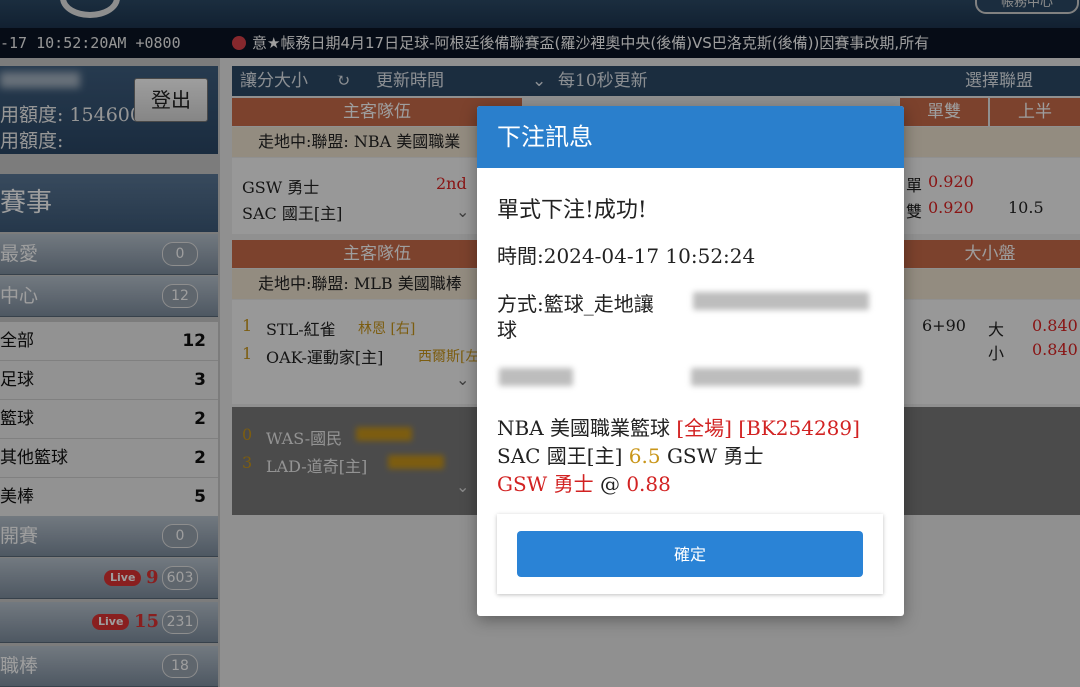  I want to click on league-name: NBA 美國職業籃球, so click(583, 428).